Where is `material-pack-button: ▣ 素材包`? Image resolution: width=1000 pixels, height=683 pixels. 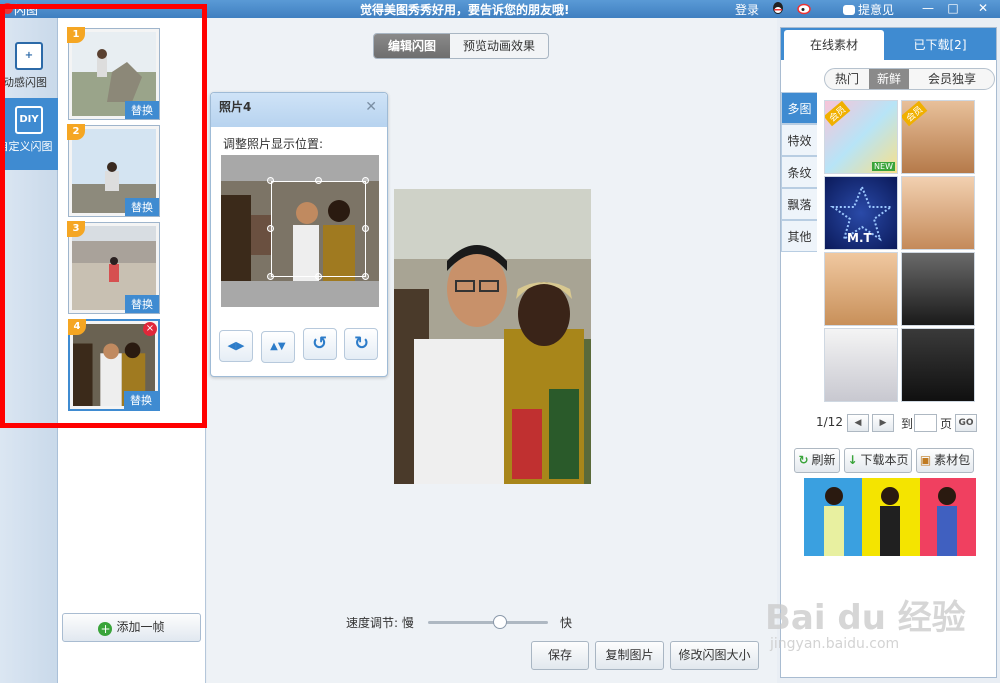
material-pack-button: ▣ 素材包 is located at coordinates (945, 460).